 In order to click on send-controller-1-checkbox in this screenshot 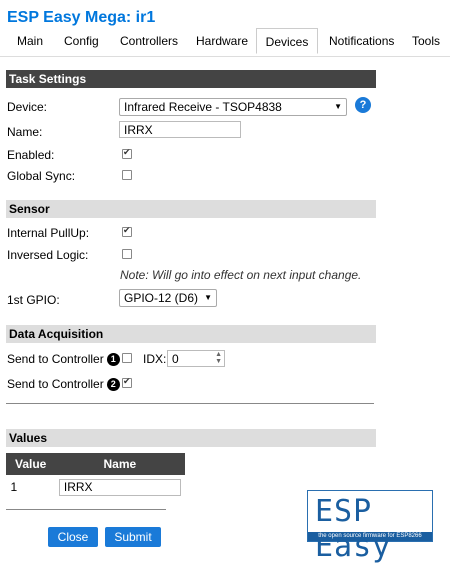, I will do `click(127, 358)`.